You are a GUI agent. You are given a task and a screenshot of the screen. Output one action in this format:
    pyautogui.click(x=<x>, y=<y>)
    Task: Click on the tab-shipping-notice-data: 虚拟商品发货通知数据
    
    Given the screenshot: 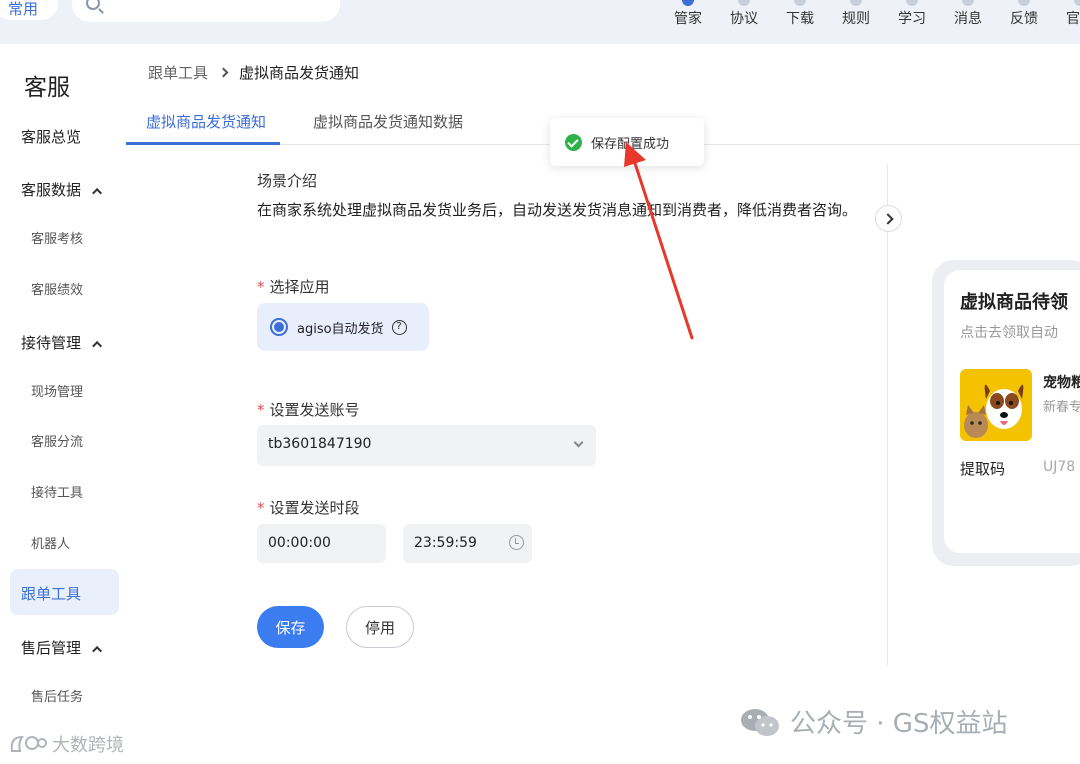 What is the action you would take?
    pyautogui.click(x=388, y=121)
    